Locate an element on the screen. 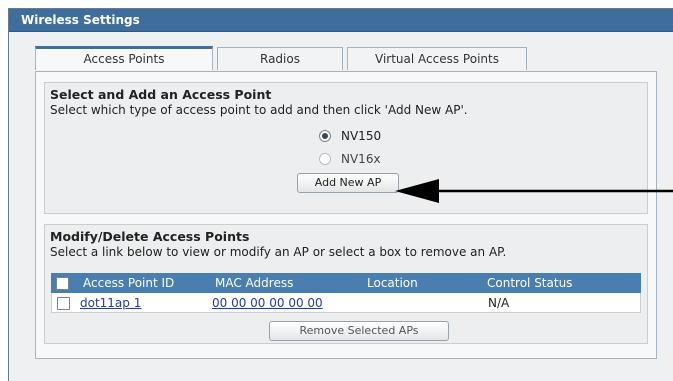  row-checkbox is located at coordinates (63, 303).